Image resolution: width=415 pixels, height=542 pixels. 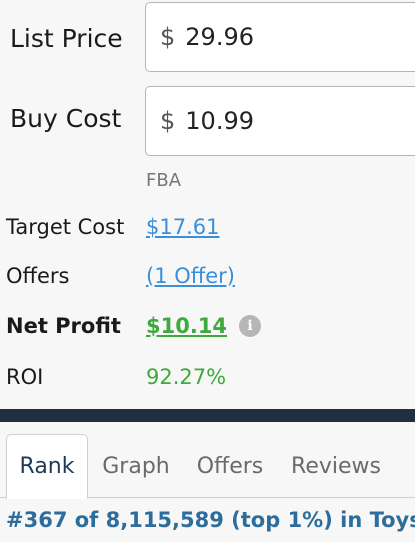 I want to click on buy-cost-row: Buy Cost $ 10.99, so click(x=207, y=123).